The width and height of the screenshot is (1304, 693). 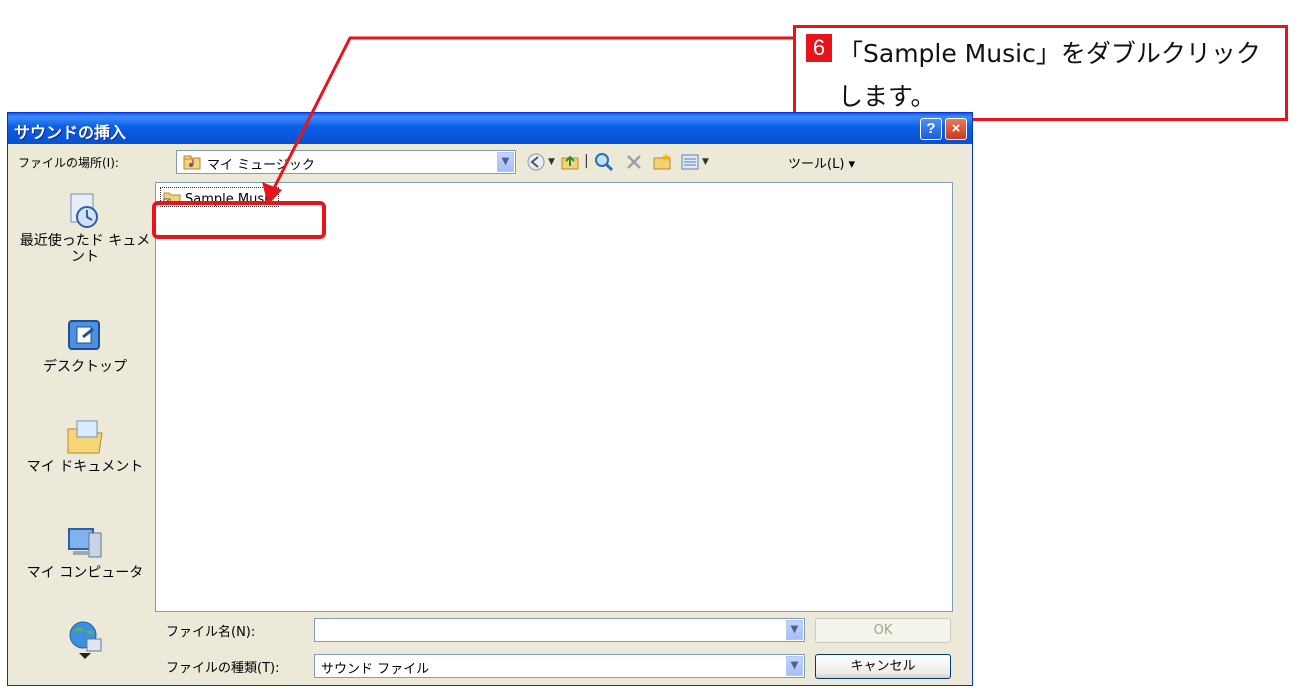 What do you see at coordinates (490, 128) in the screenshot?
I see `title-bar: サウンドの挿入 ? ×` at bounding box center [490, 128].